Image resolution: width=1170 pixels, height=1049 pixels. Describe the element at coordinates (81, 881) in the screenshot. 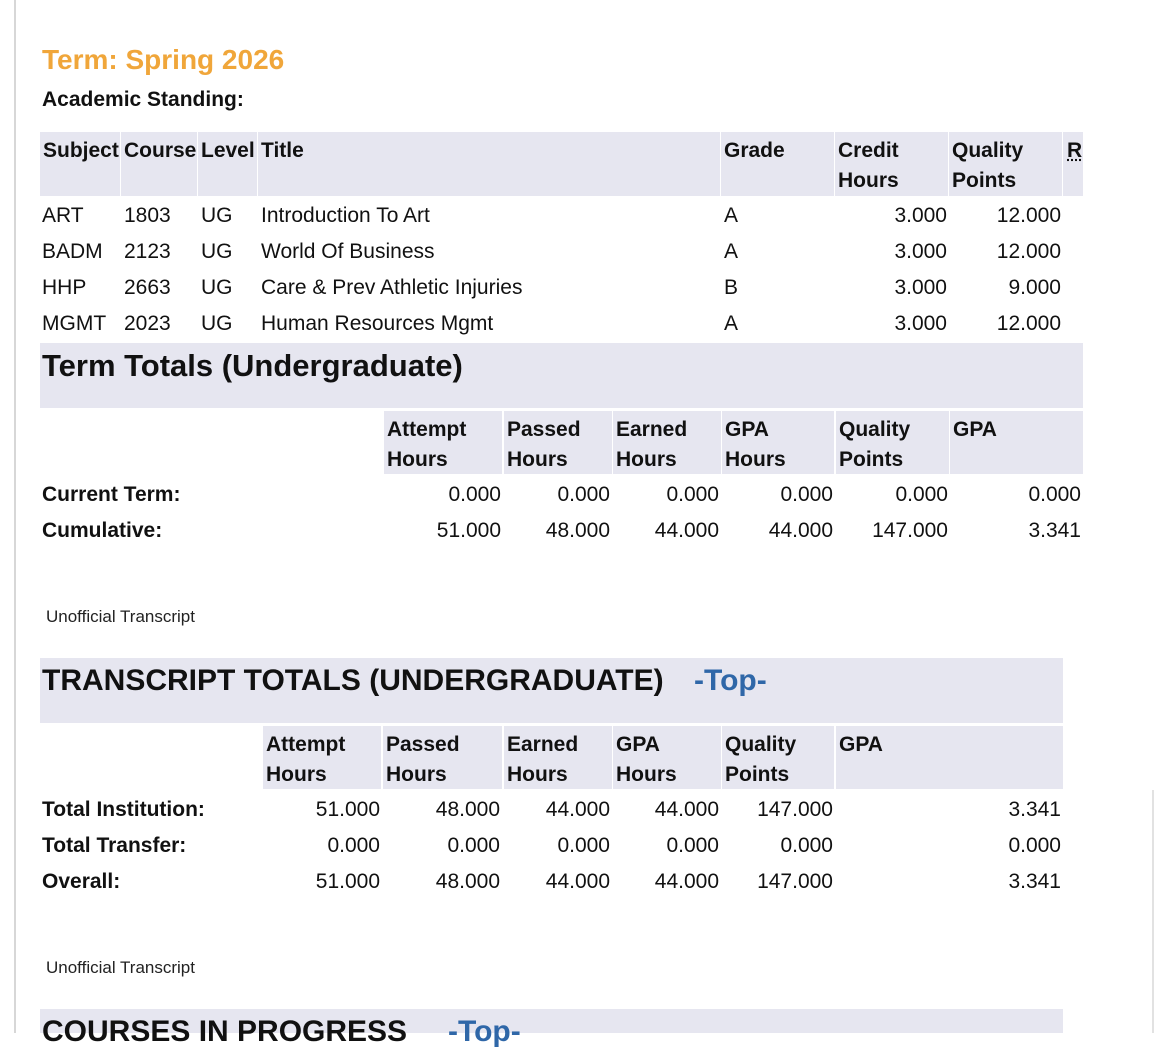

I see `row-label: Overall:` at that location.